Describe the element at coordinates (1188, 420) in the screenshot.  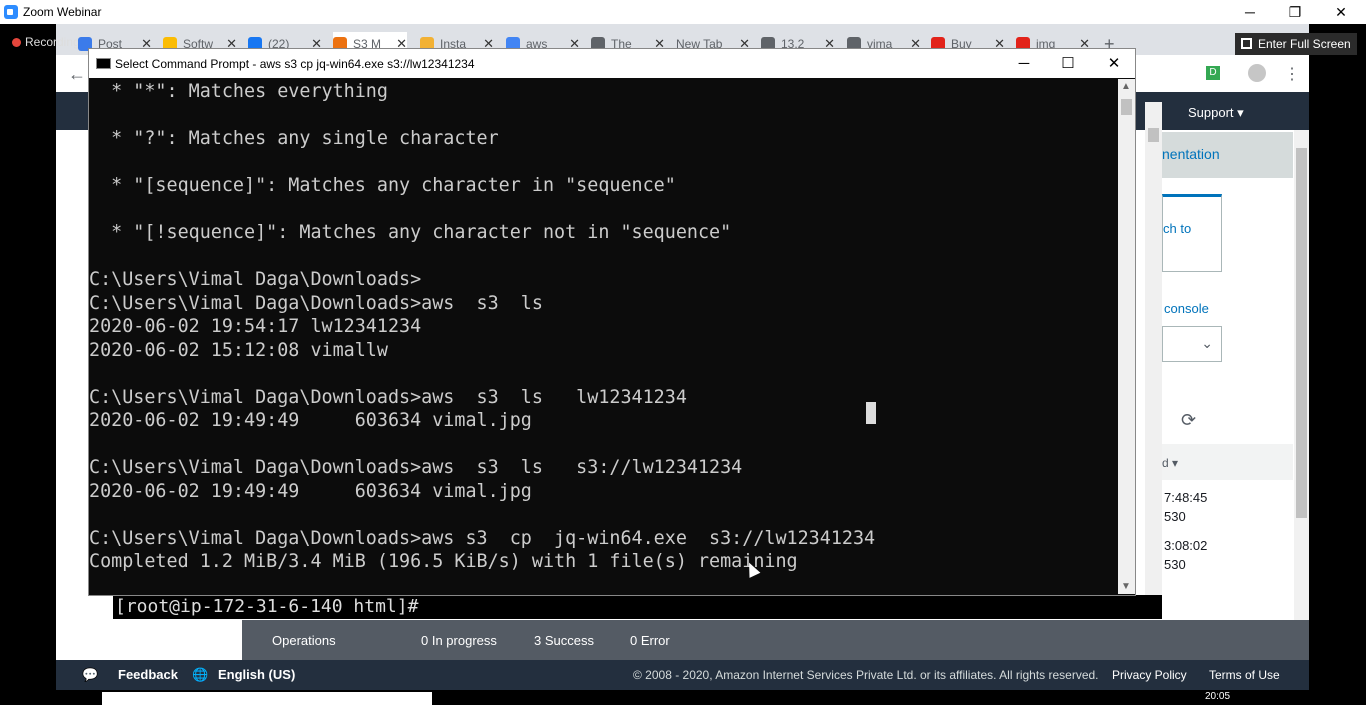
I see `refresh-icon: ⟳` at that location.